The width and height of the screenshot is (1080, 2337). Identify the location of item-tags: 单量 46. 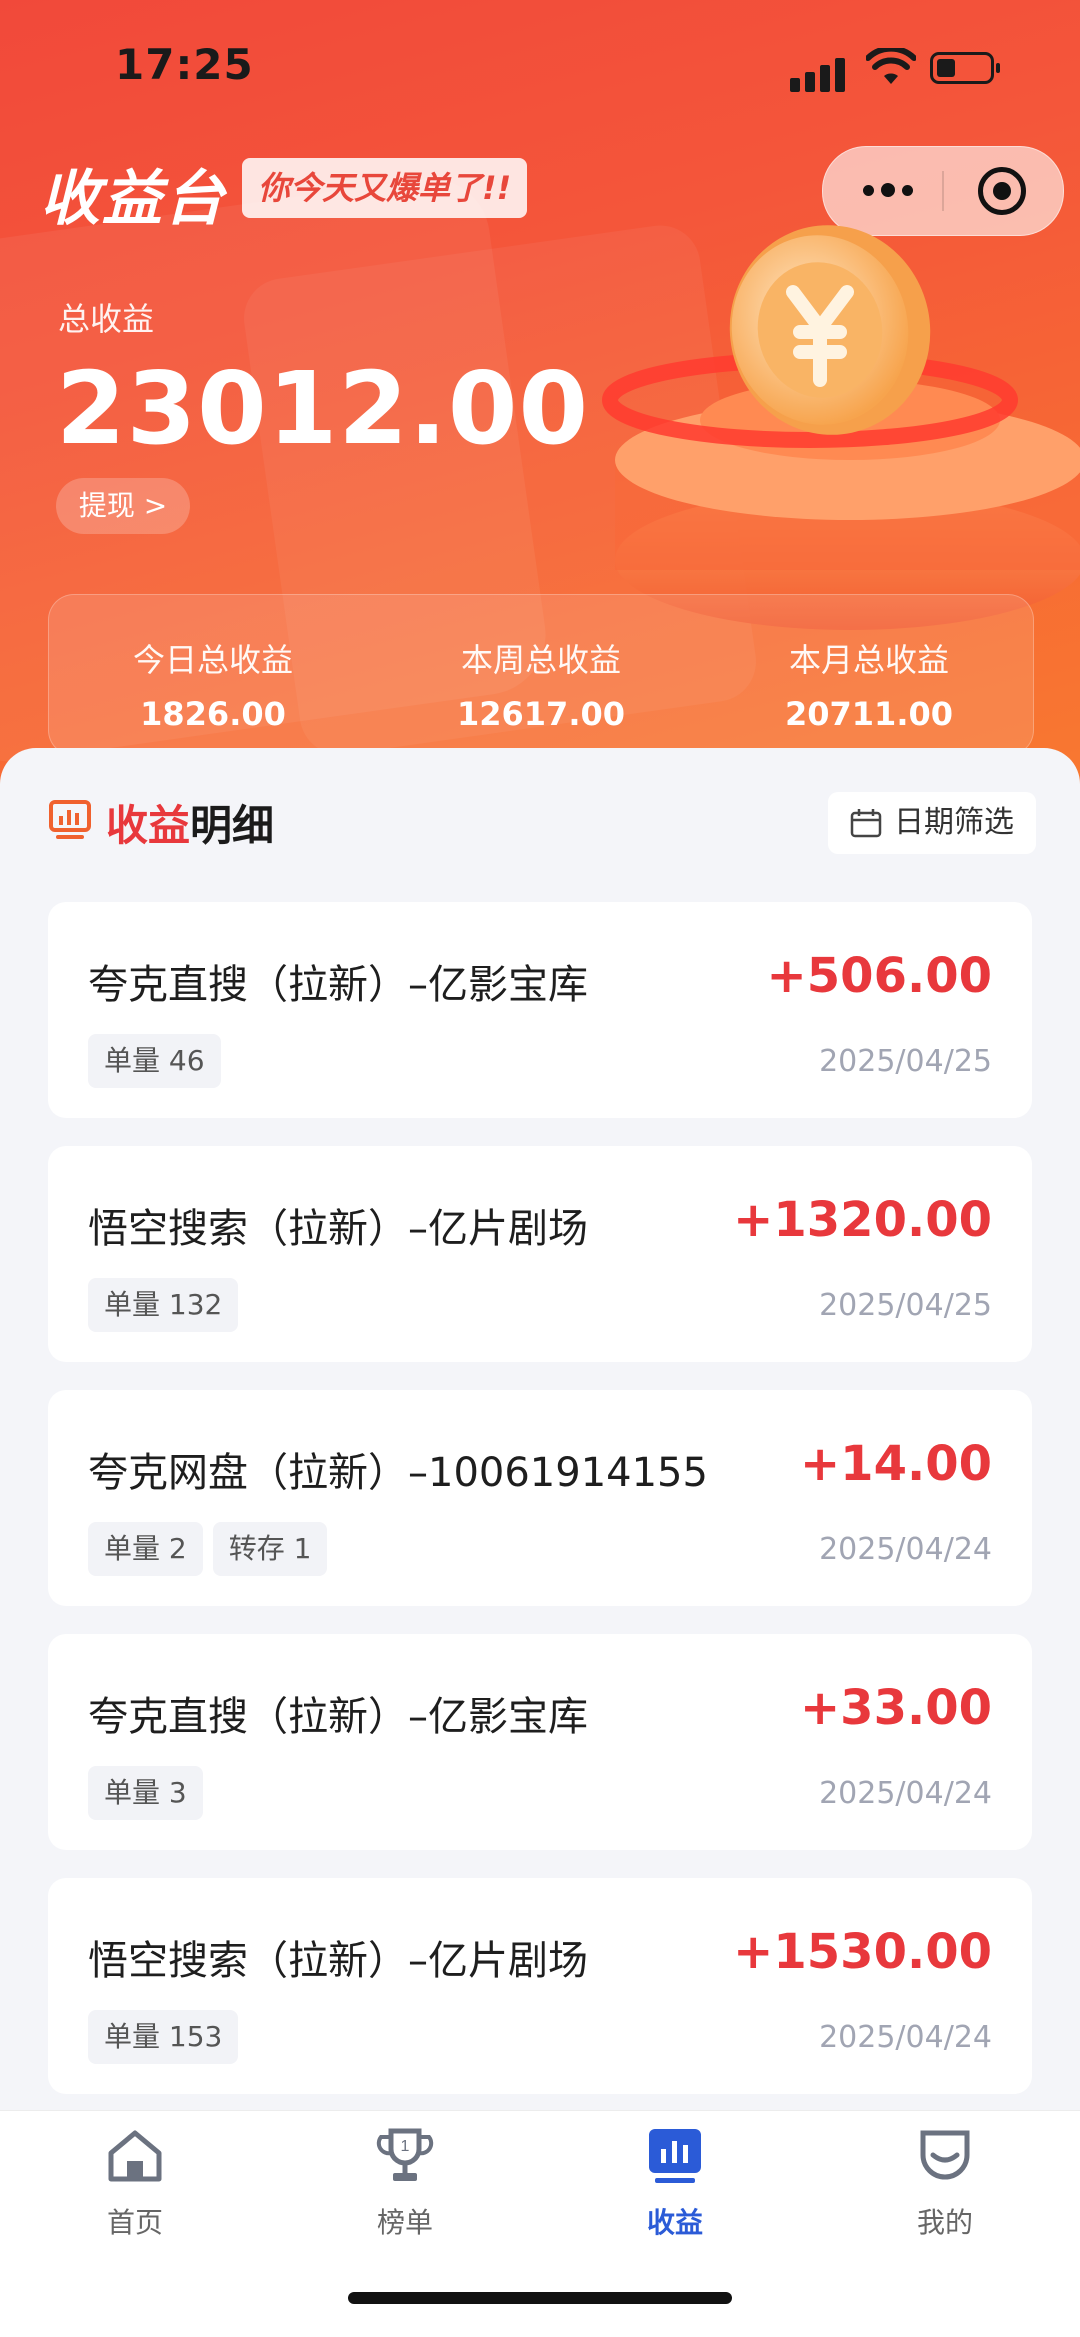
(159, 1061).